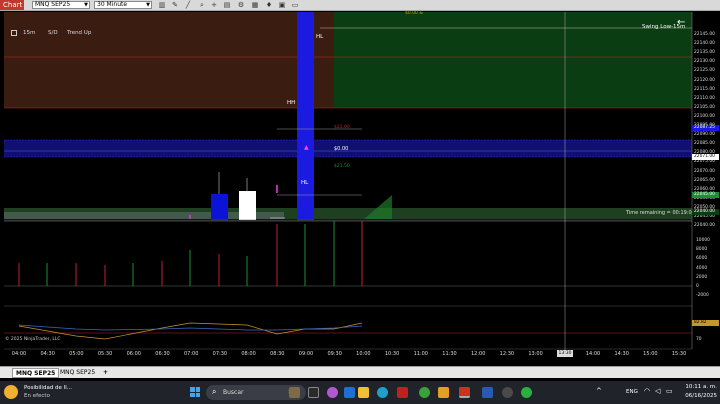 The width and height of the screenshot is (720, 404). What do you see at coordinates (349, 392) in the screenshot?
I see `store-icon` at bounding box center [349, 392].